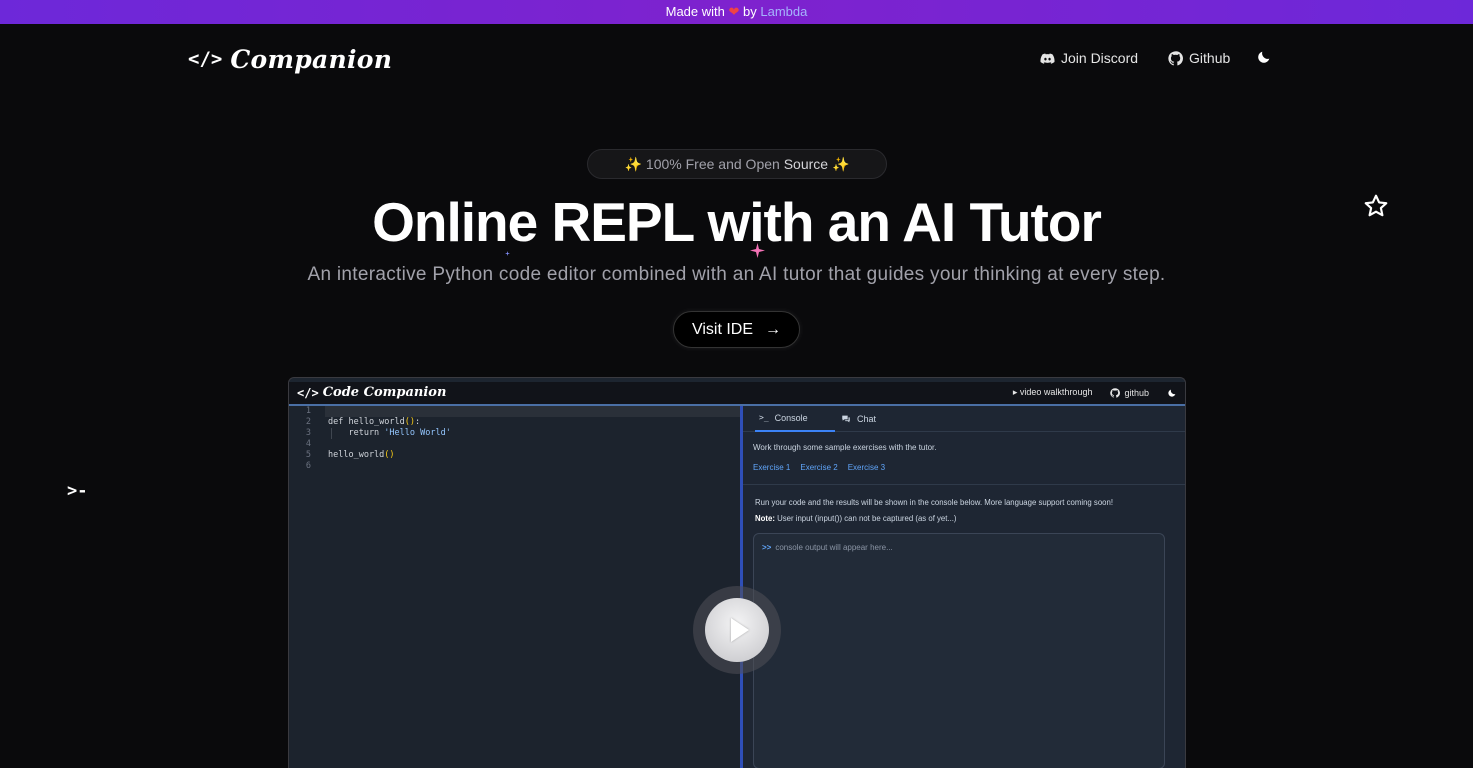 This screenshot has width=1473, height=768. I want to click on terminal-icon: >_, so click(764, 417).